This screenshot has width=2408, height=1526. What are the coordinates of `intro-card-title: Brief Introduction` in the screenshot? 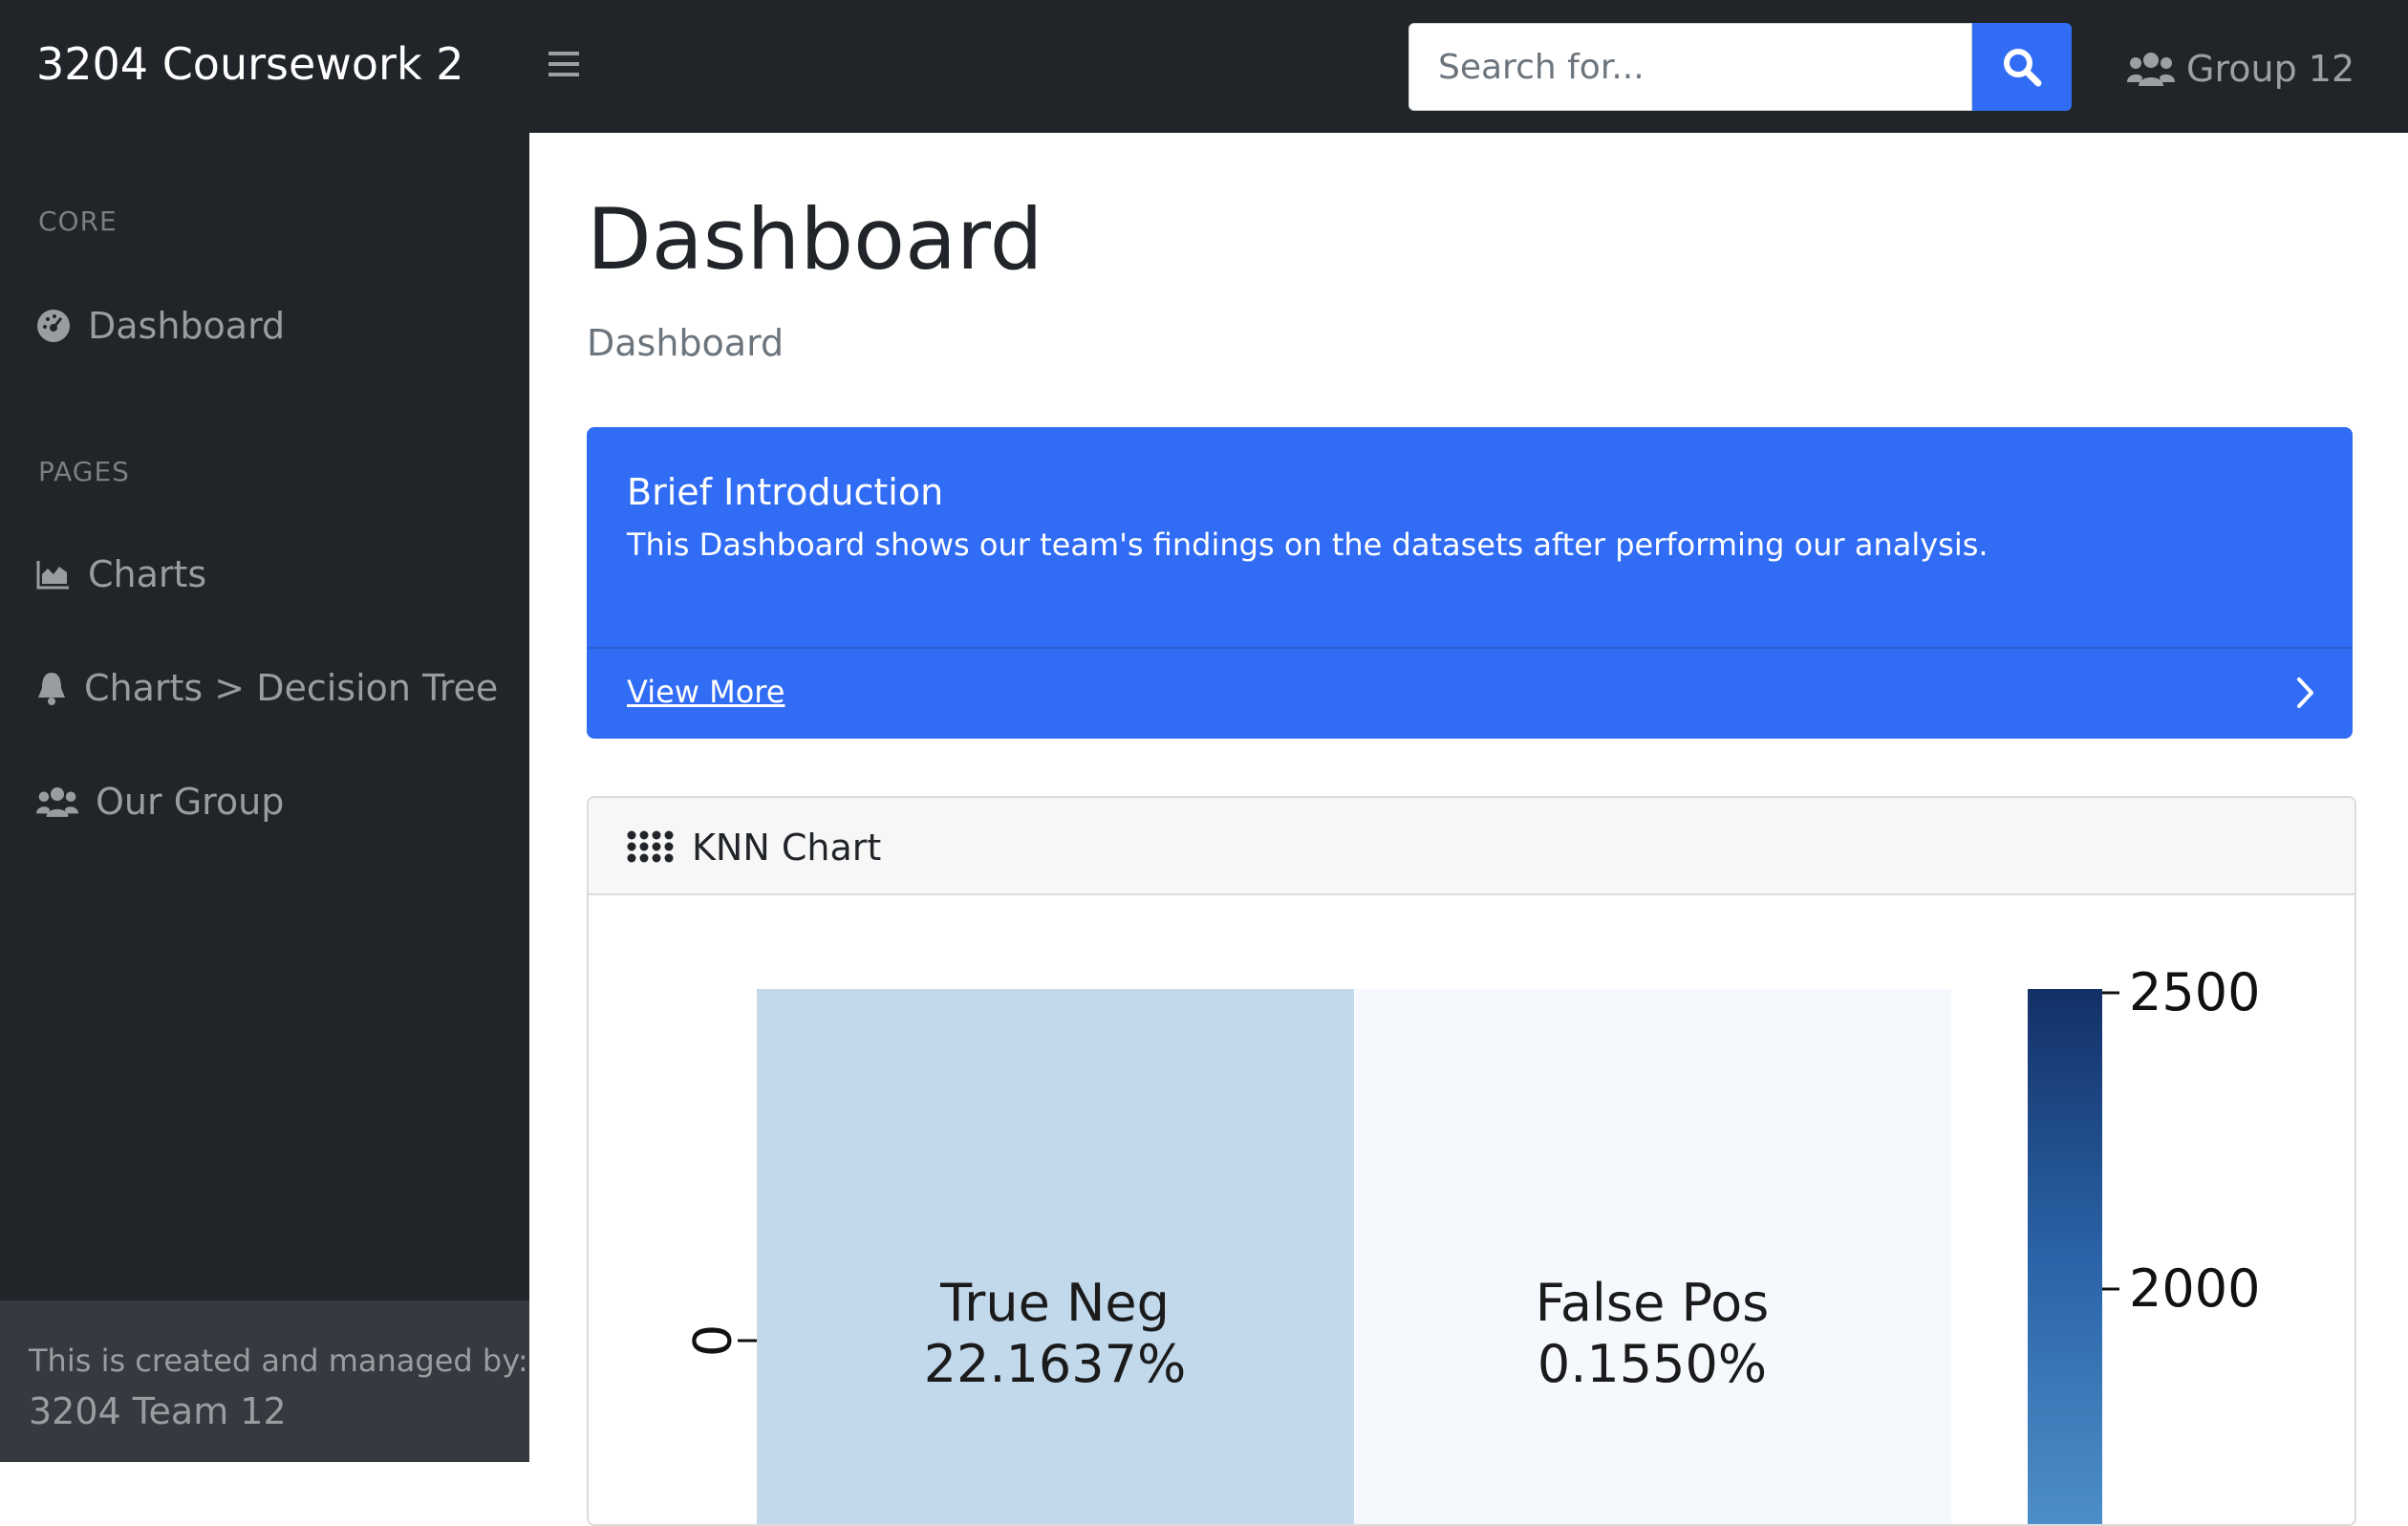 It's located at (786, 492).